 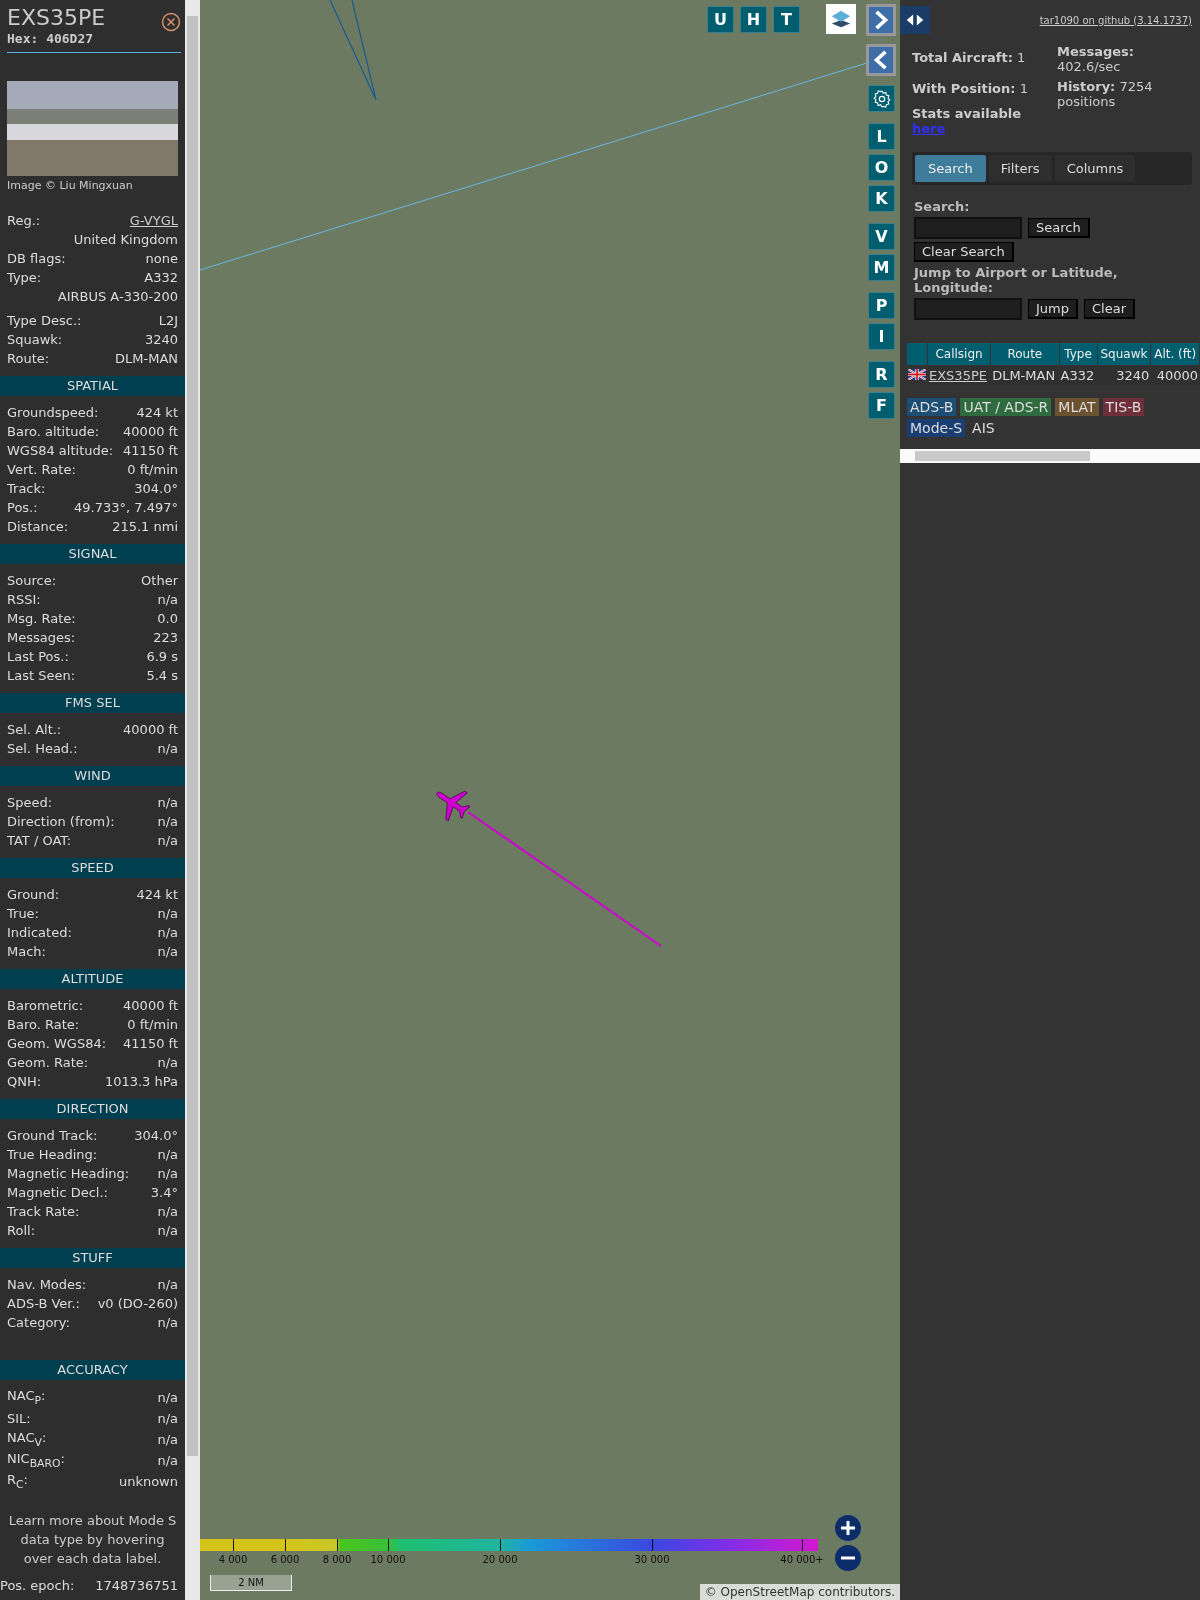 I want to click on search-label: Search:, so click(x=942, y=206).